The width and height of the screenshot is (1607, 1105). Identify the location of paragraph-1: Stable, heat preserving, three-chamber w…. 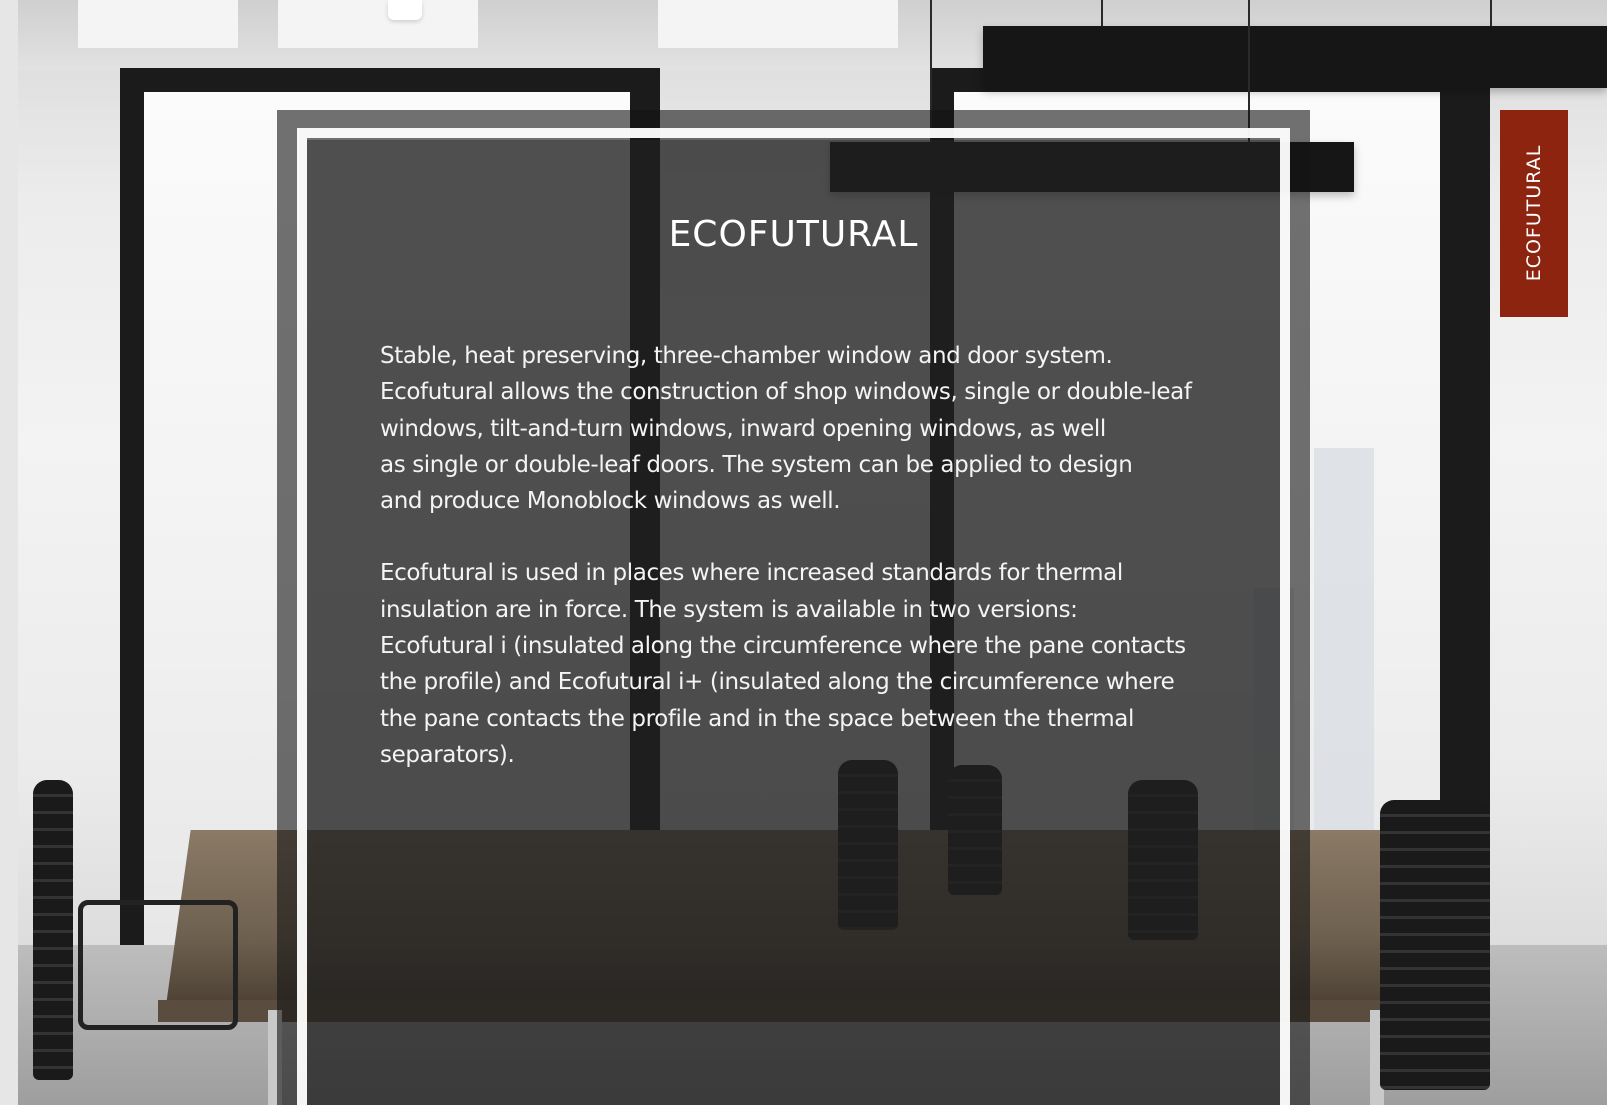
(795, 428).